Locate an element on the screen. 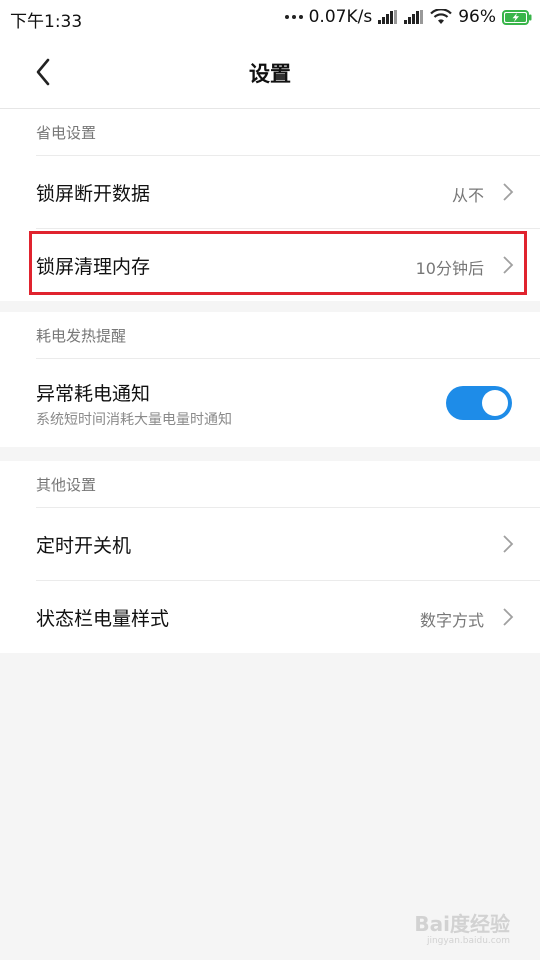 This screenshot has height=960, width=540. row-title: 锁屏断开数据 is located at coordinates (93, 194).